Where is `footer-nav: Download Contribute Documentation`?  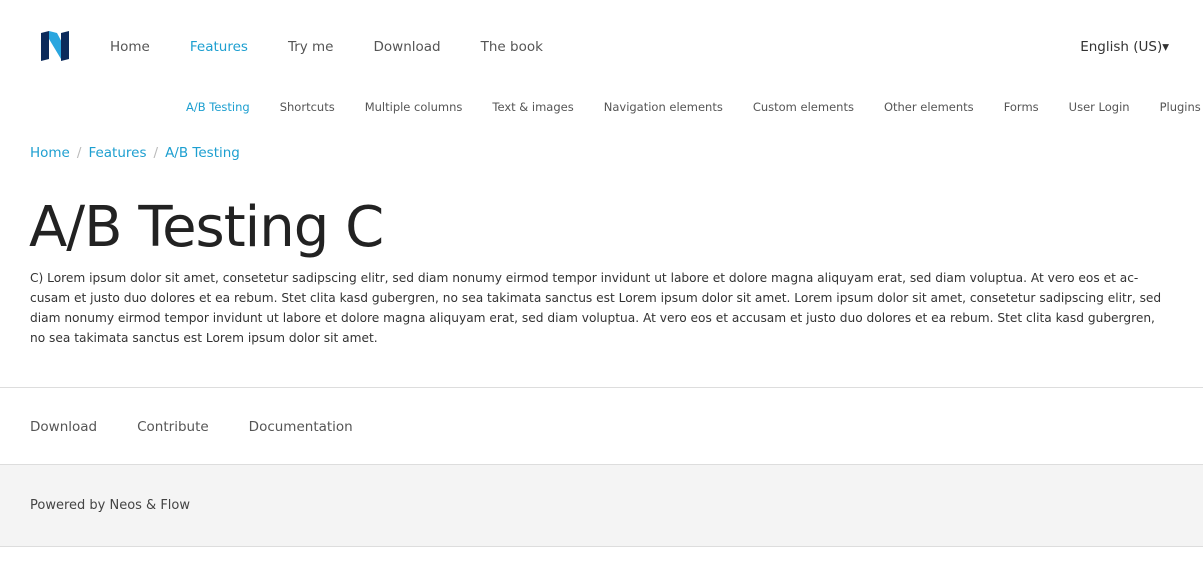
footer-nav: Download Contribute Documentation is located at coordinates (211, 427).